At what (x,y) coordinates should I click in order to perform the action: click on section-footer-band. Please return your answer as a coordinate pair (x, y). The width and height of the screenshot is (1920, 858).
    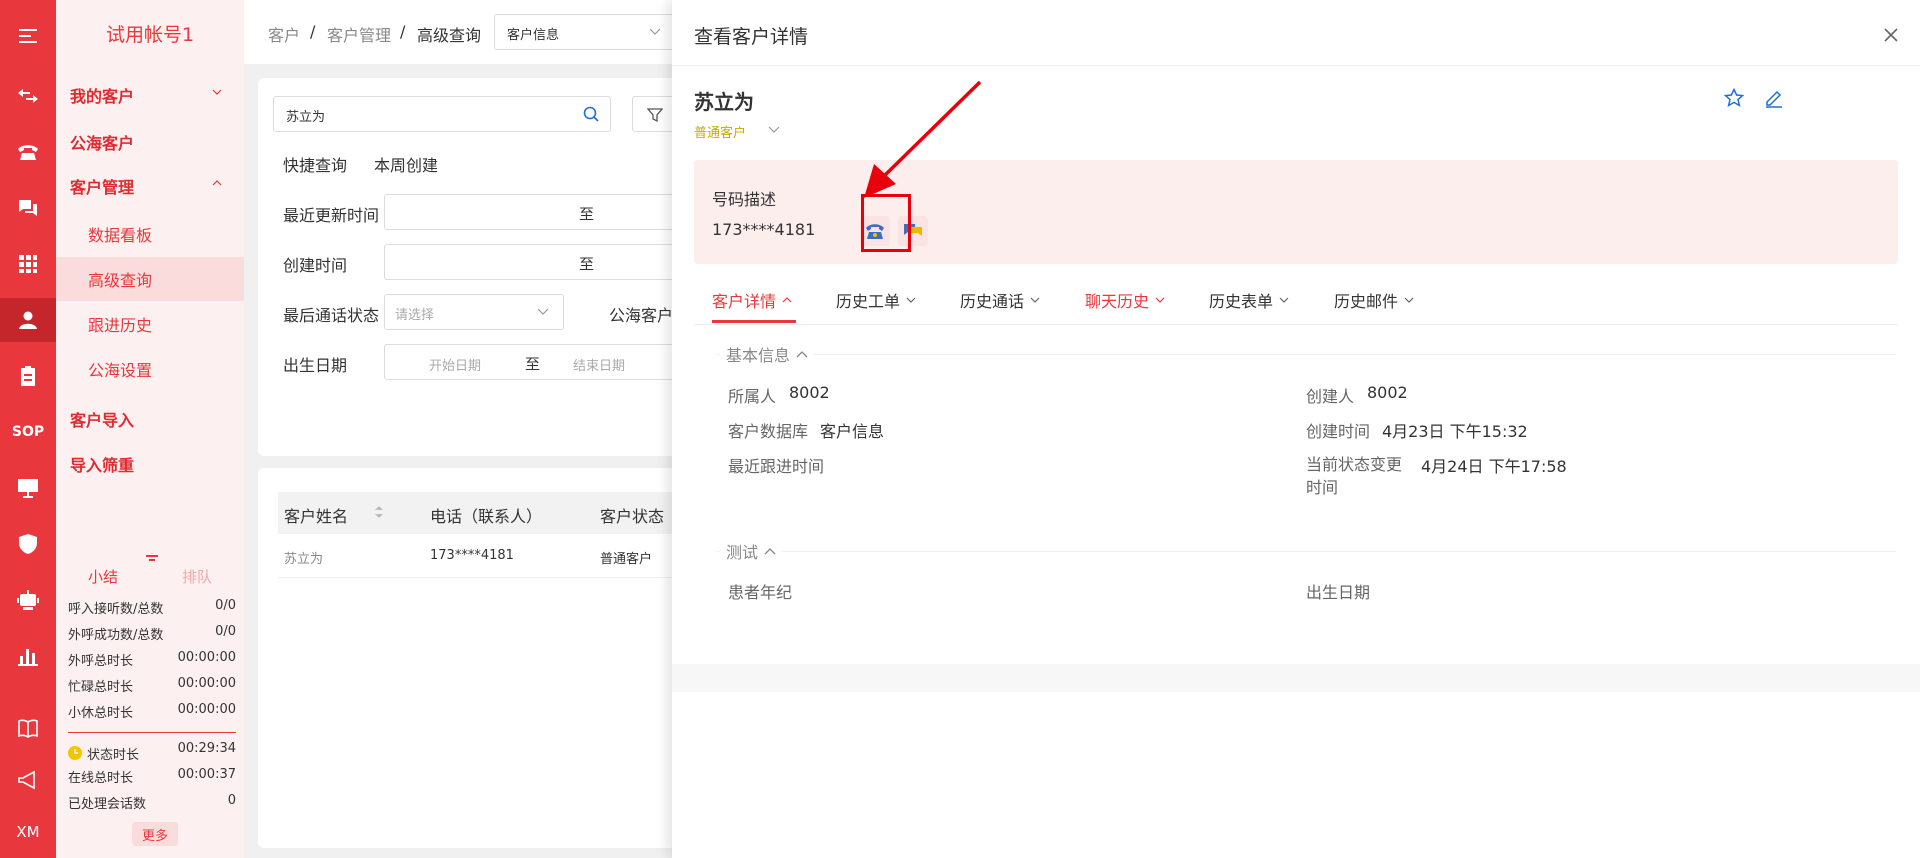
    Looking at the image, I should click on (1296, 678).